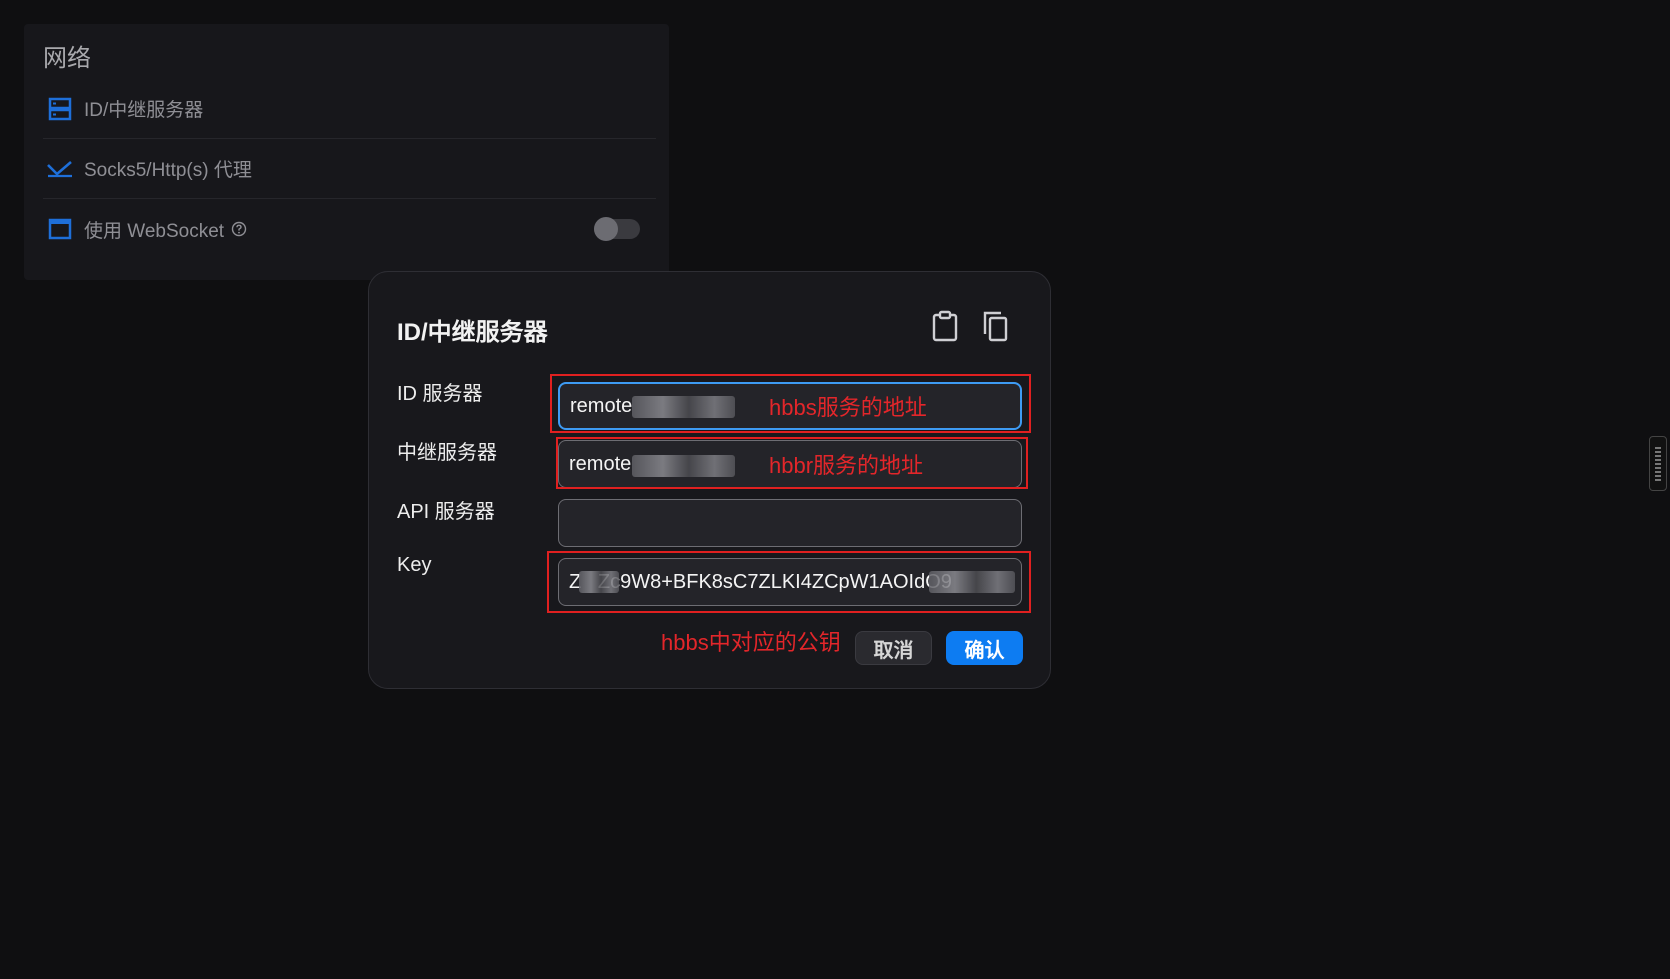 Image resolution: width=1670 pixels, height=979 pixels. I want to click on id-server-label: ID 服务器, so click(440, 394).